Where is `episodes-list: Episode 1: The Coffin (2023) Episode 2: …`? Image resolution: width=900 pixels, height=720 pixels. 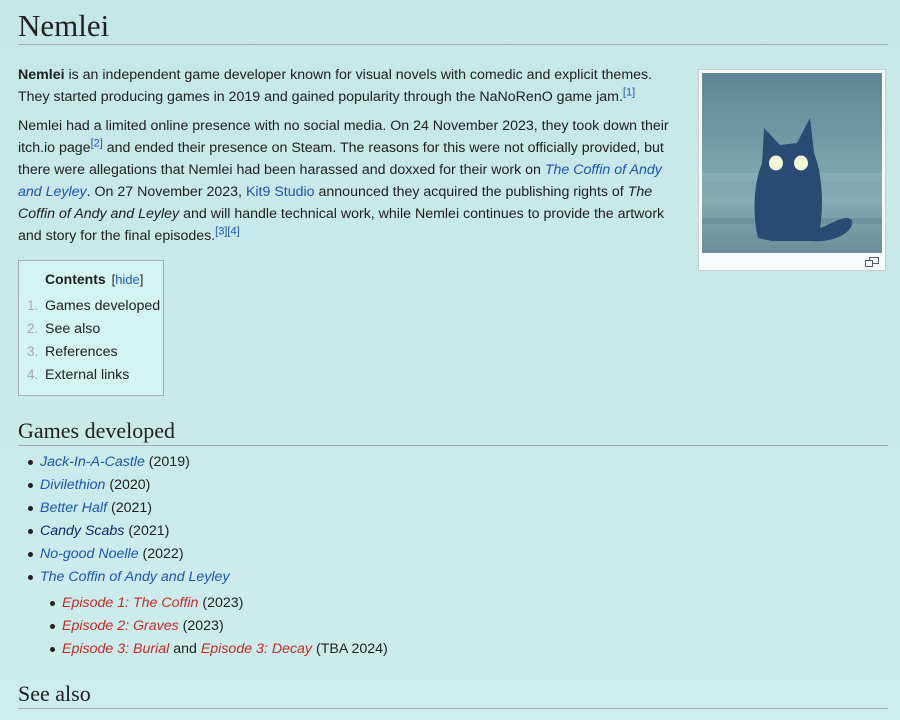
episodes-list: Episode 1: The Coffin (2023) Episode 2: … is located at coordinates (203, 626).